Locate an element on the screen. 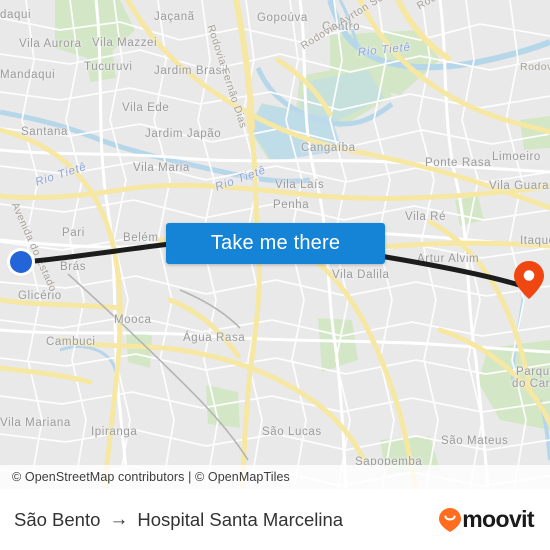 This screenshot has width=550, height=550. take-me-there-button: Take me there is located at coordinates (275, 243).